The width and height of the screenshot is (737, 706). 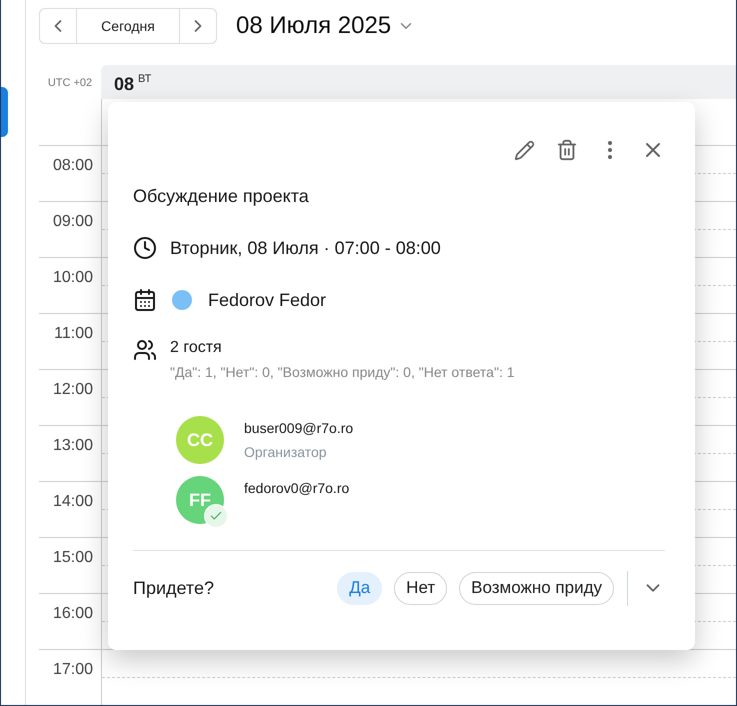 I want to click on trash-icon, so click(x=567, y=150).